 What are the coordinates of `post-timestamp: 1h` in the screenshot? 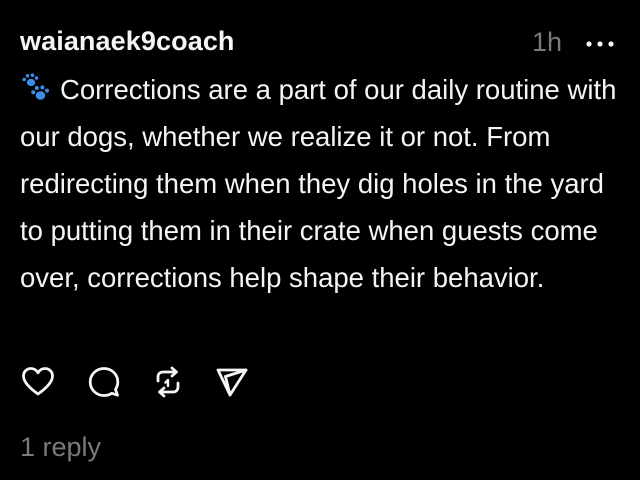 It's located at (547, 42).